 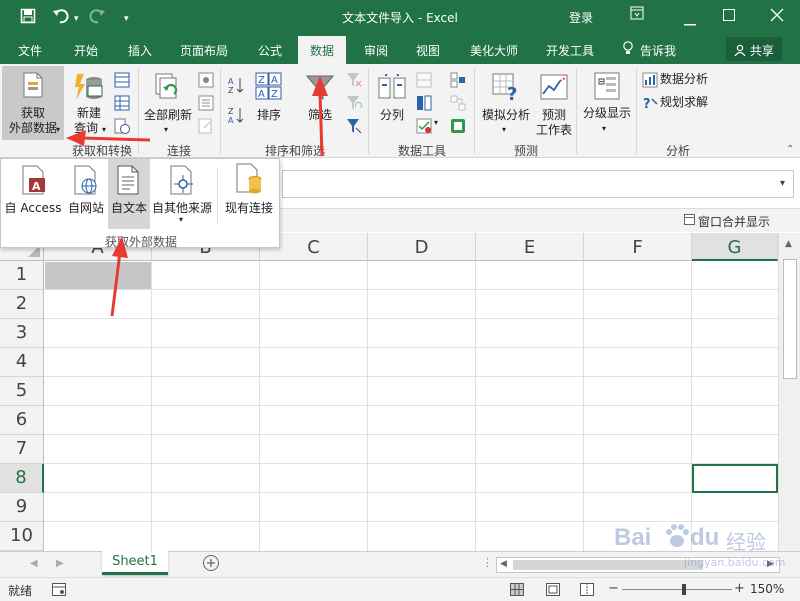 I want to click on annotation-arrows, so click(x=197, y=196).